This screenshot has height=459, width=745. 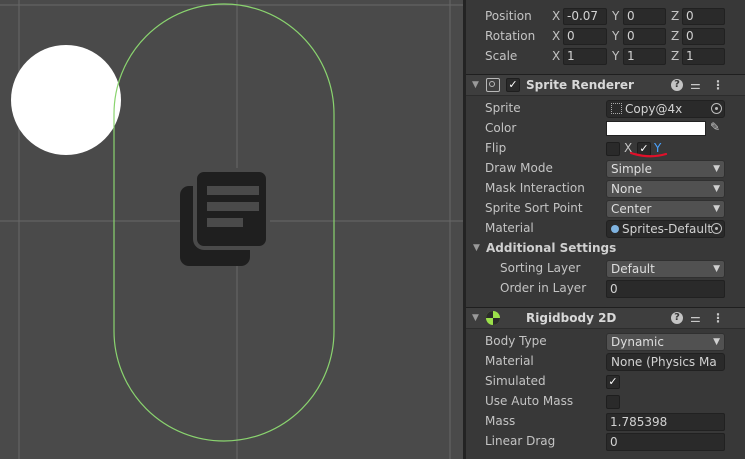 What do you see at coordinates (585, 56) in the screenshot?
I see `scale-x-field: 1` at bounding box center [585, 56].